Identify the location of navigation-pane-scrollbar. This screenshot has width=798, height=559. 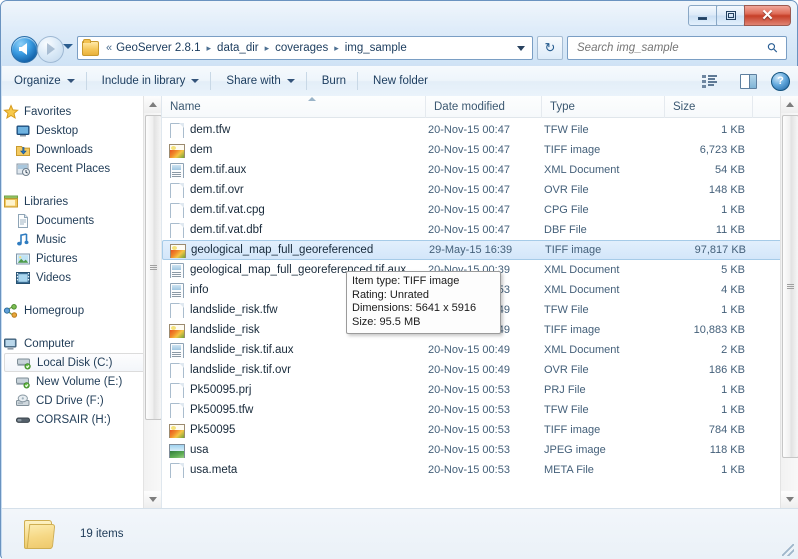
(152, 302).